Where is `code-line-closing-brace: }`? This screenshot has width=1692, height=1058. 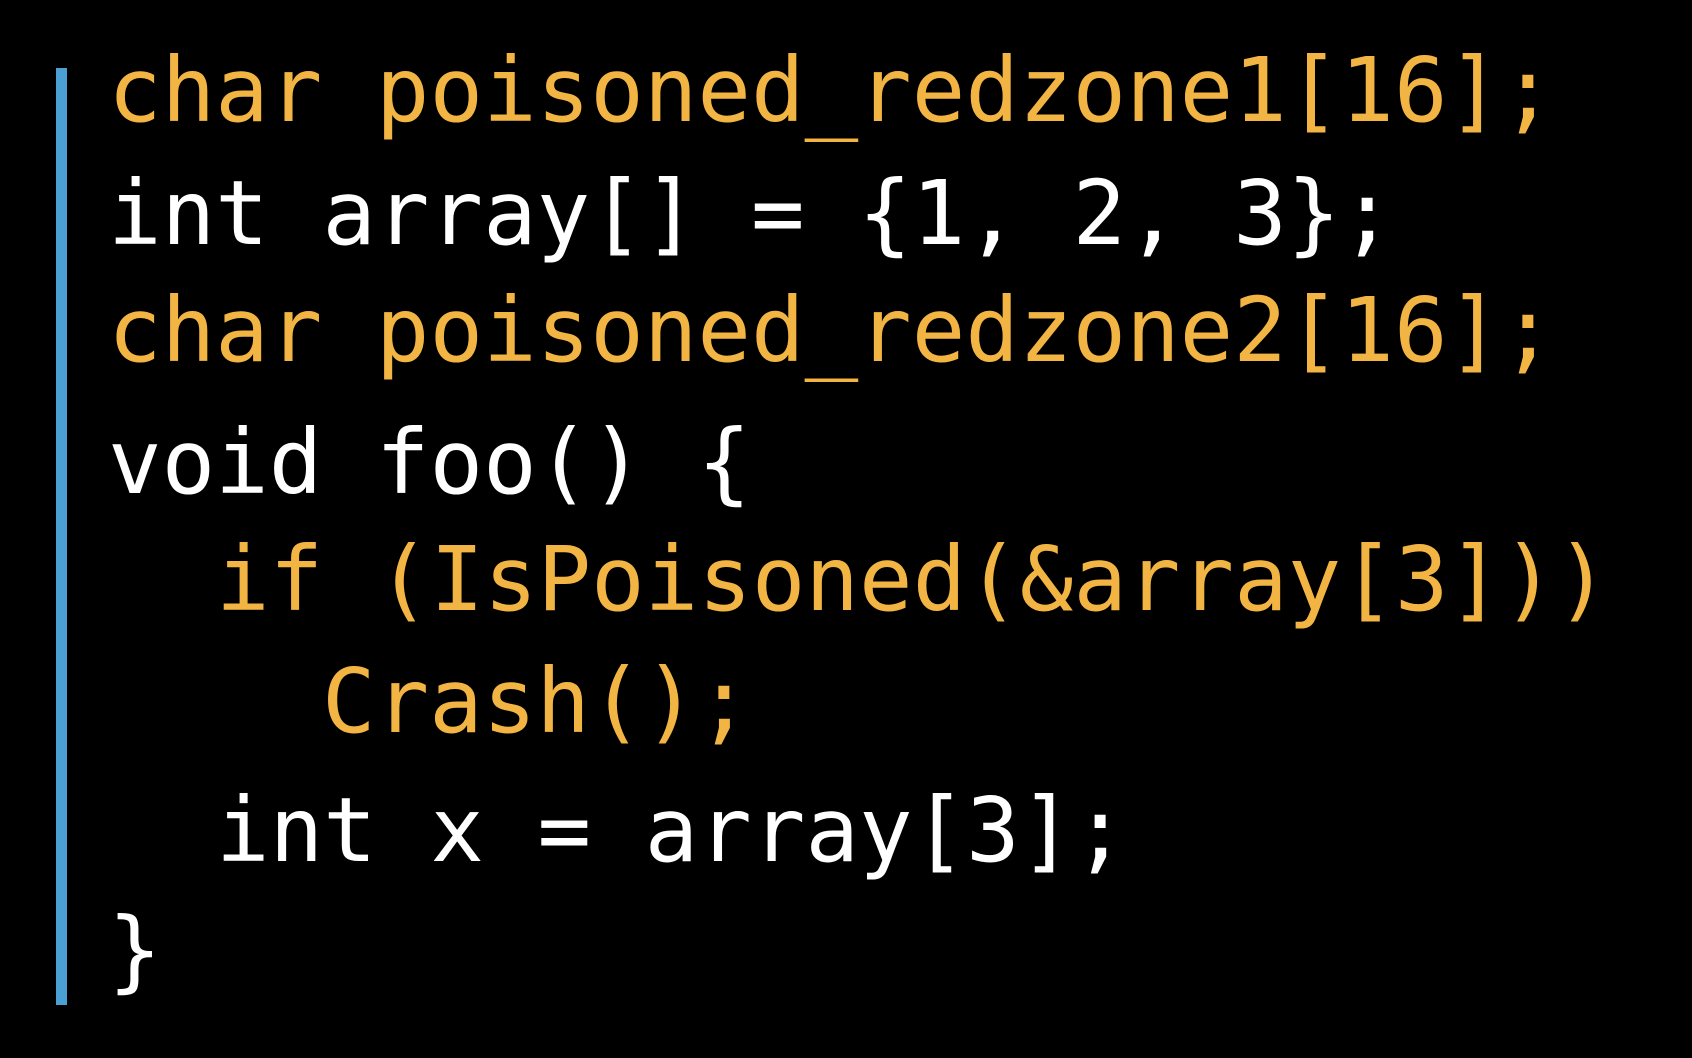
code-line-closing-brace: } is located at coordinates (135, 950).